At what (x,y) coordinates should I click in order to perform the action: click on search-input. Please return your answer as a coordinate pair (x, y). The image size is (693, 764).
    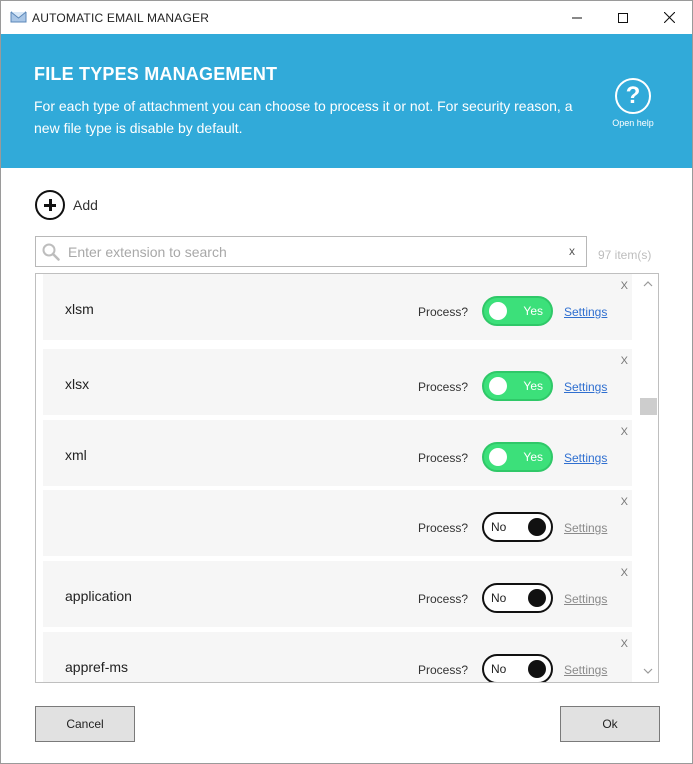
    Looking at the image, I should click on (313, 252).